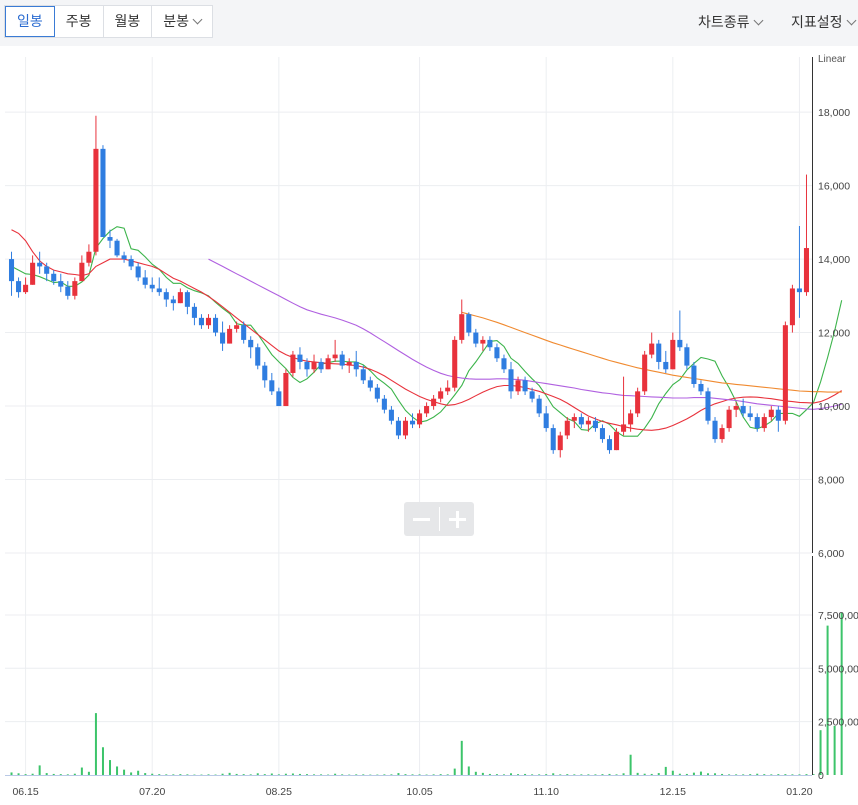 This screenshot has height=805, width=858. What do you see at coordinates (421, 519) in the screenshot?
I see `zoom-out-button` at bounding box center [421, 519].